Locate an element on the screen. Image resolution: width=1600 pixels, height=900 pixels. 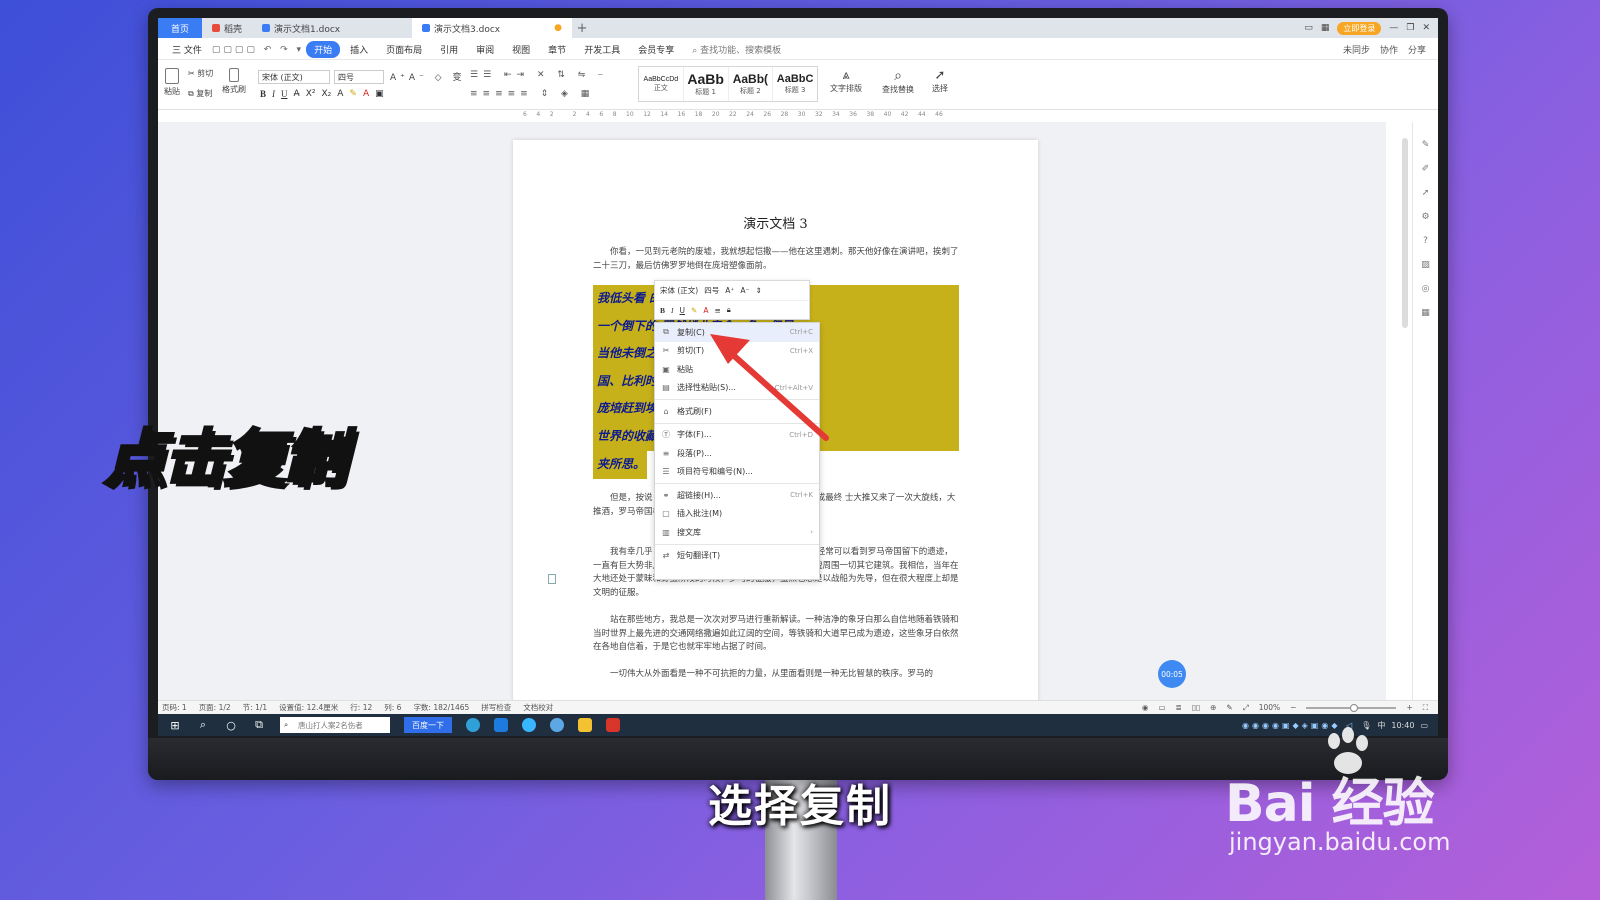
menu-review: 审阅 is located at coordinates (485, 49).